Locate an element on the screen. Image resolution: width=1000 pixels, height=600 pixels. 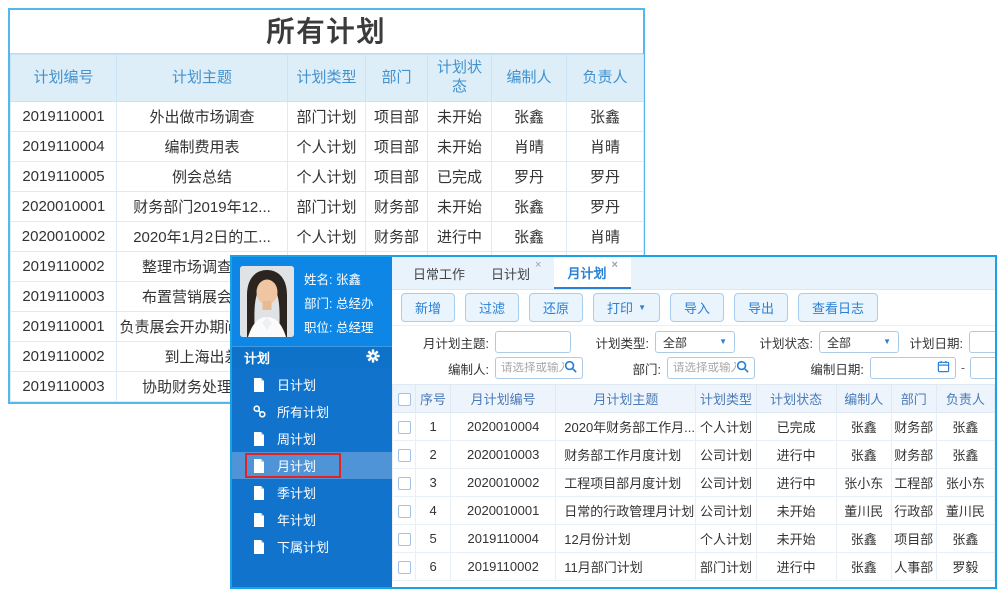
gear-icon is located at coordinates (373, 357).